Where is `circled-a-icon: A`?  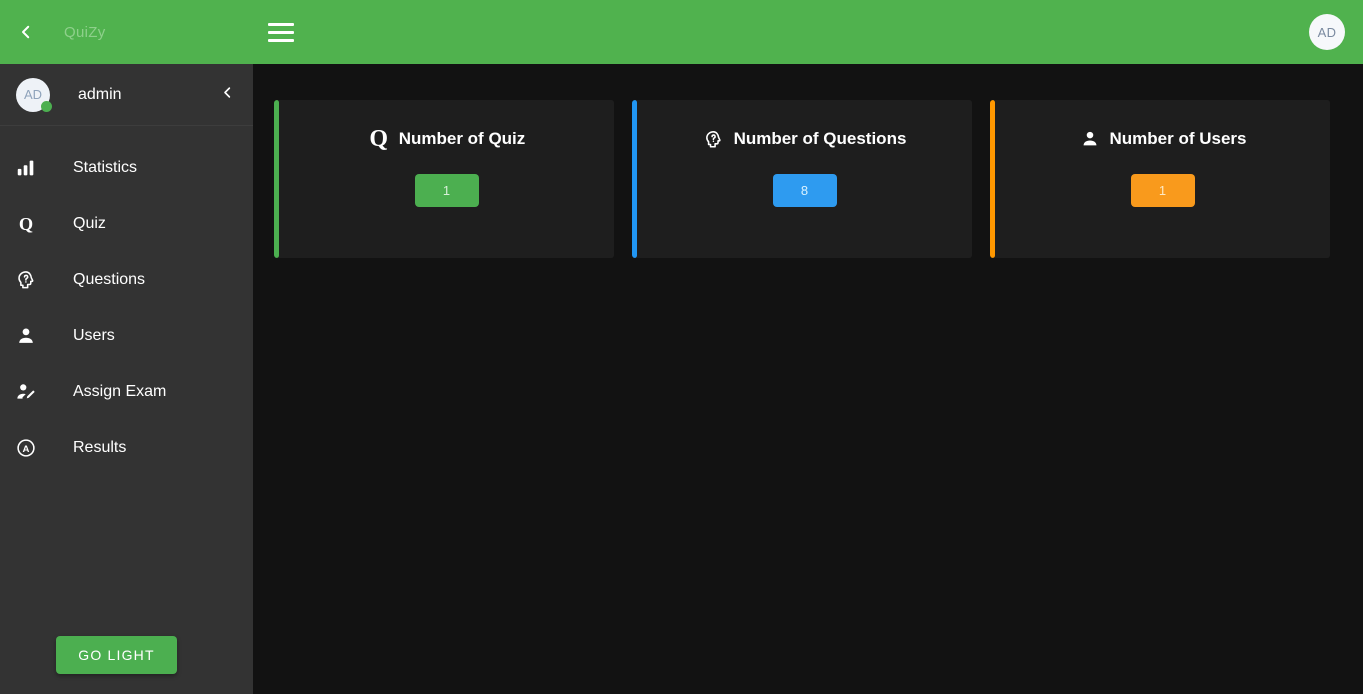 circled-a-icon: A is located at coordinates (26, 448).